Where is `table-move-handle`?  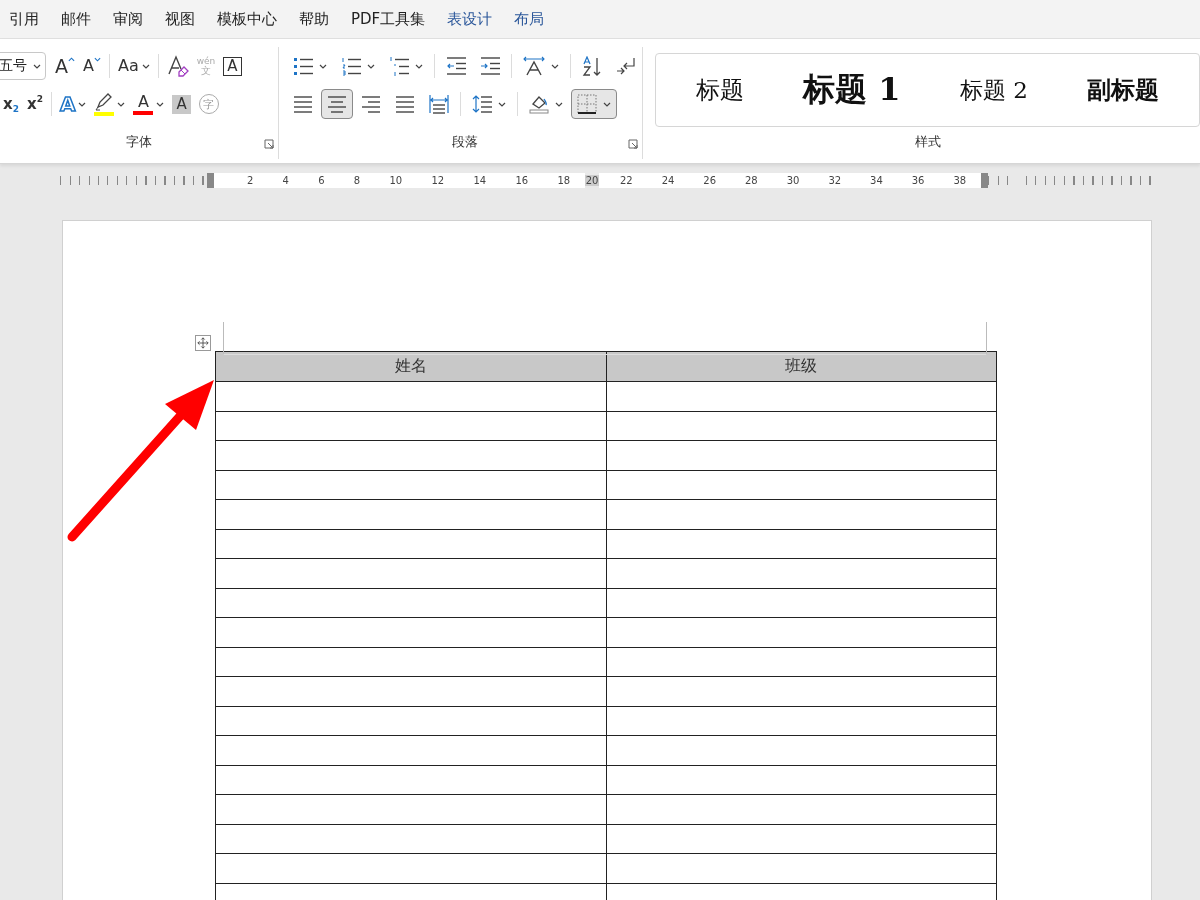
table-move-handle is located at coordinates (203, 343).